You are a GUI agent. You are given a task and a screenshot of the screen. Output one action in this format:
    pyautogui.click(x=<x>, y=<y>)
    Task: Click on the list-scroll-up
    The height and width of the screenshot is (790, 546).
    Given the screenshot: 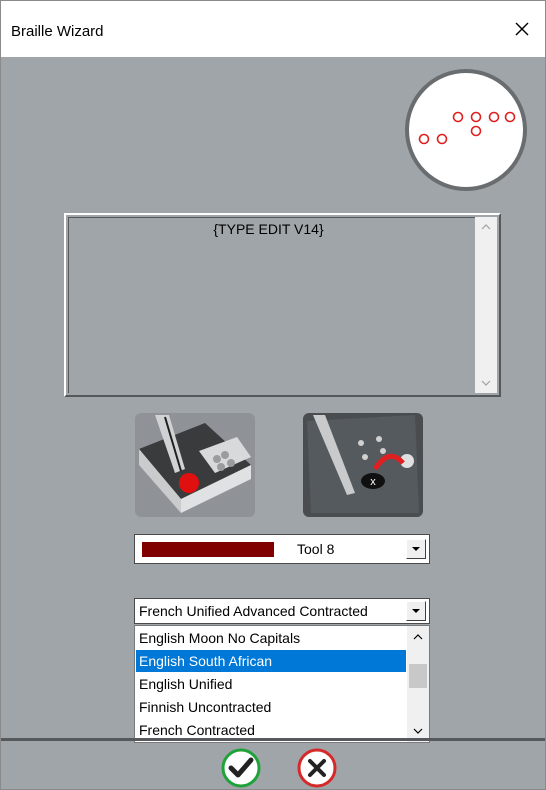 What is the action you would take?
    pyautogui.click(x=418, y=637)
    